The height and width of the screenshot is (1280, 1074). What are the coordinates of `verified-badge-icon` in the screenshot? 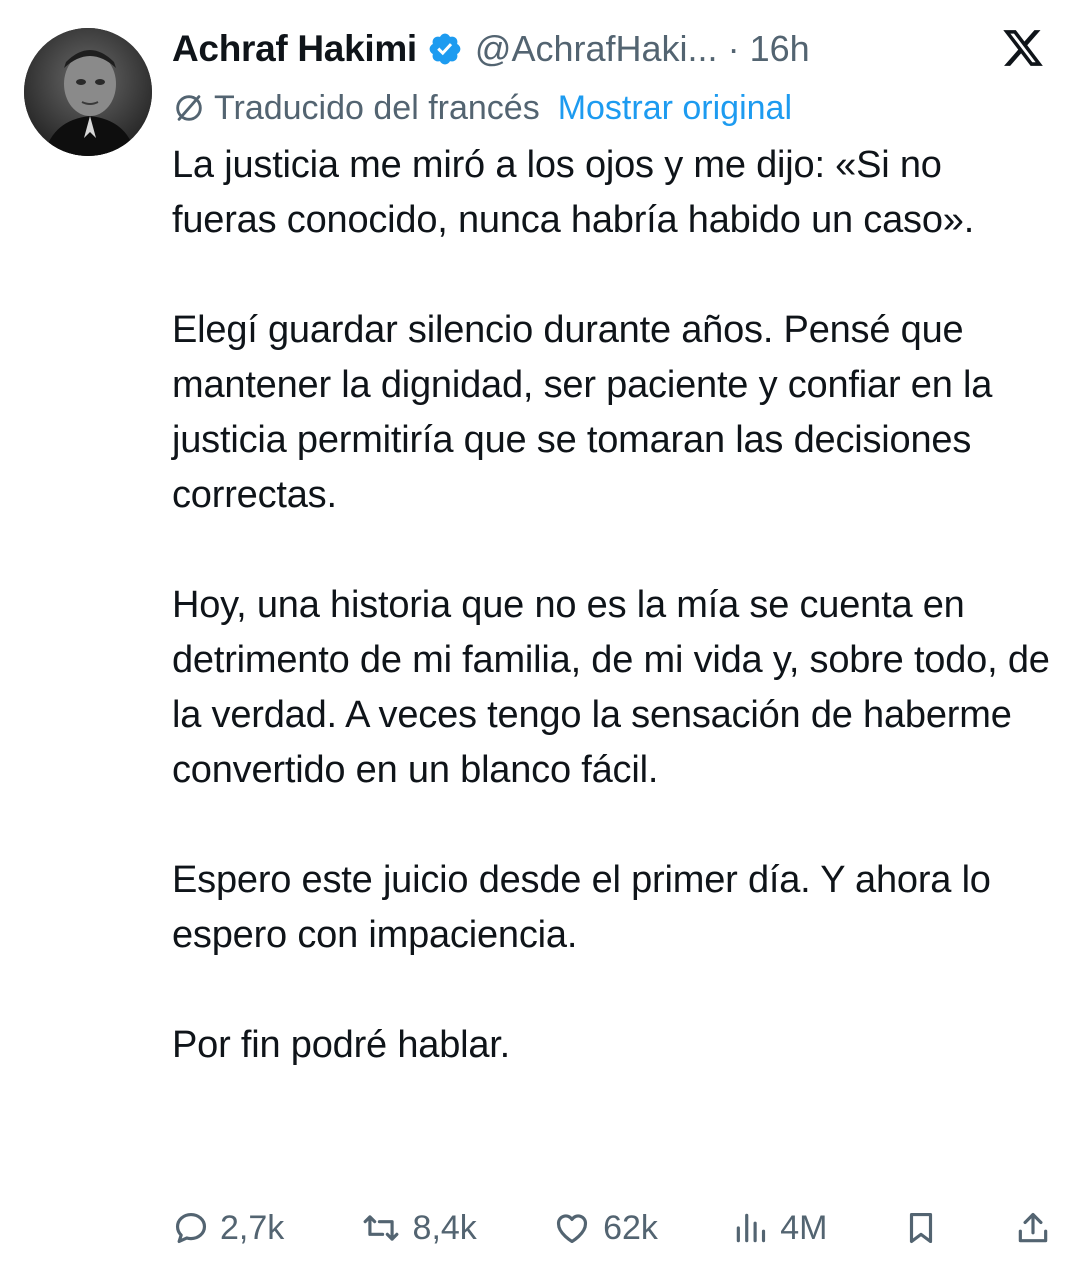 It's located at (445, 49).